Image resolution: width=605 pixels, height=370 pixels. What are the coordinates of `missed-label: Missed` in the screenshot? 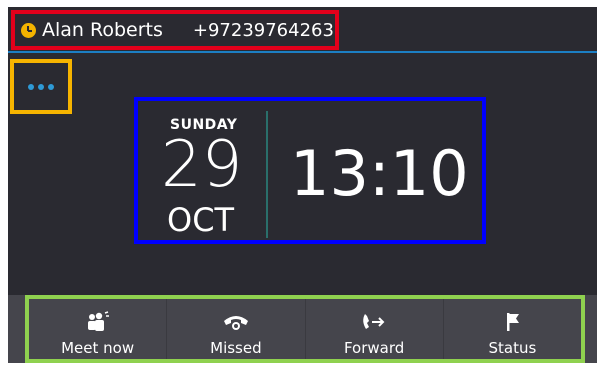 It's located at (236, 348).